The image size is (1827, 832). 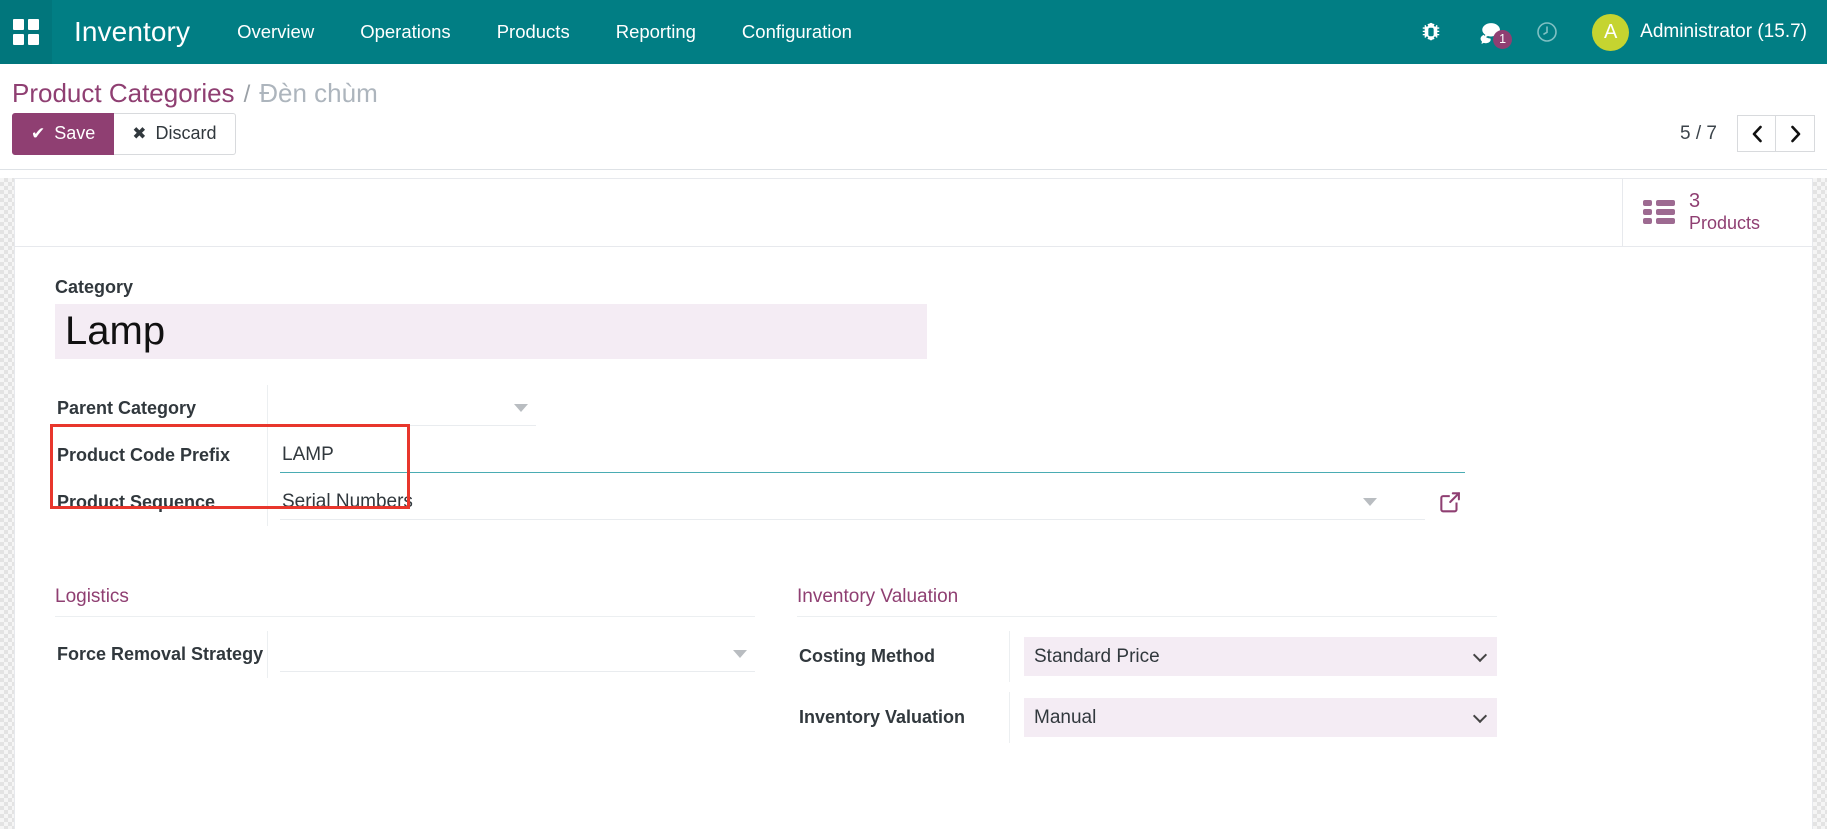 I want to click on apps-grid-icon, so click(x=26, y=32).